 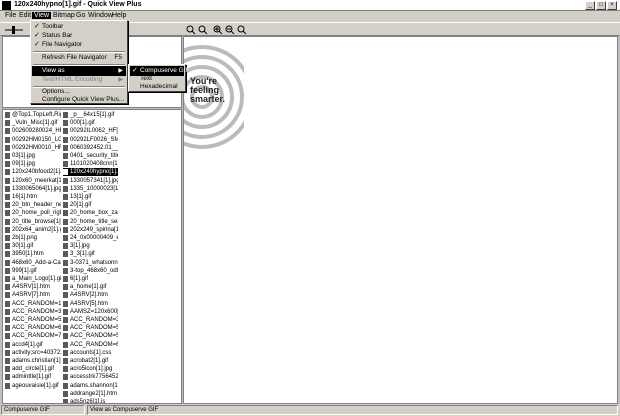 I want to click on file-item: 3-0371_whatsonname[1].gif, so click(x=90, y=263).